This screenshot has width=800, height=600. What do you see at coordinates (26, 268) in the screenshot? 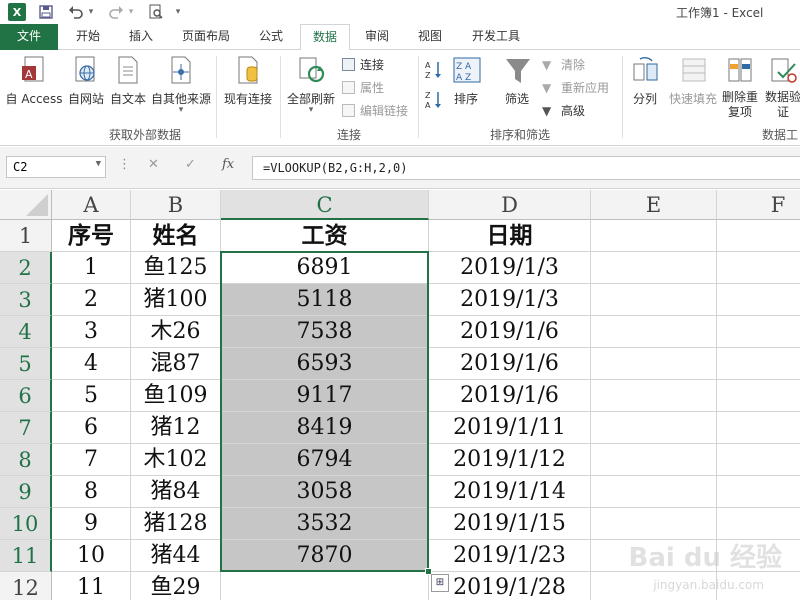
I see `row-header-2: 2` at bounding box center [26, 268].